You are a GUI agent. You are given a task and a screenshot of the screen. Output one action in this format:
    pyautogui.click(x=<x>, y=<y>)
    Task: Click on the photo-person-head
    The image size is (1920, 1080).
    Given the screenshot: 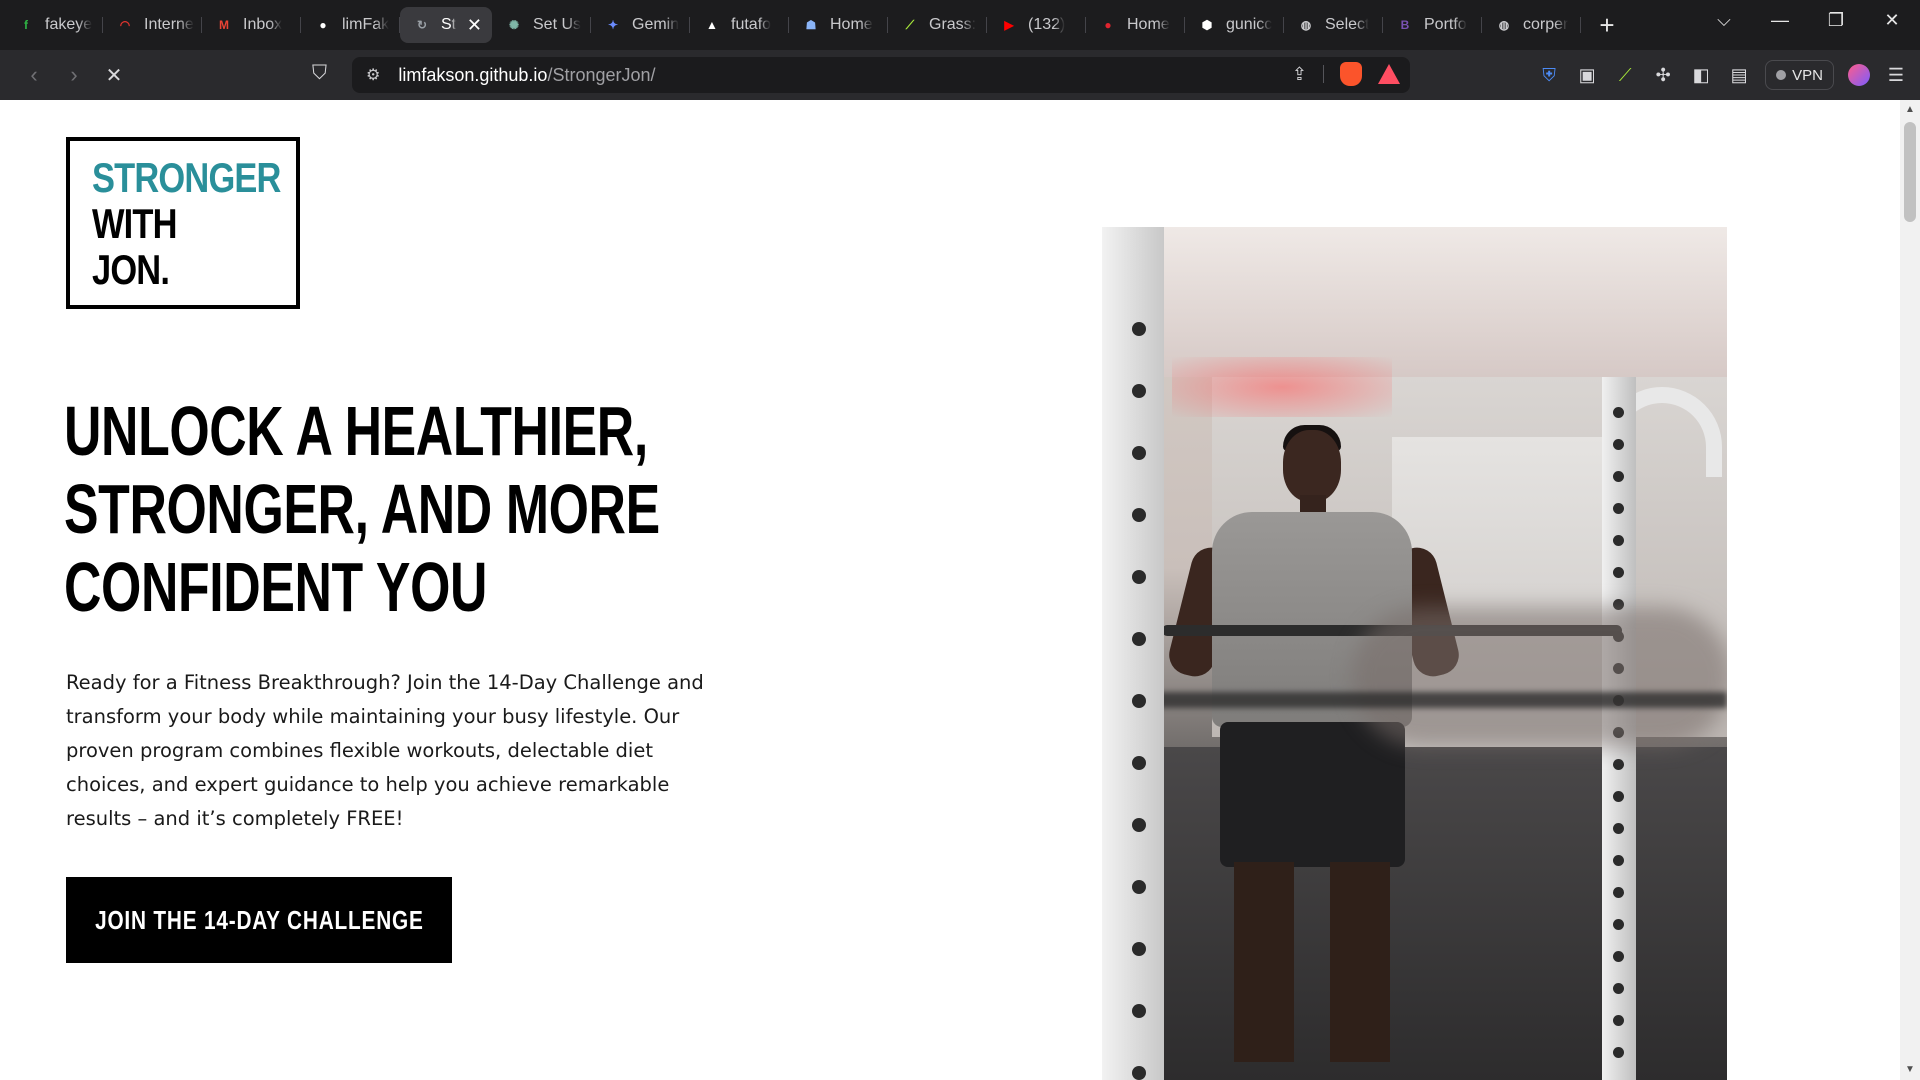 What is the action you would take?
    pyautogui.click(x=1312, y=466)
    